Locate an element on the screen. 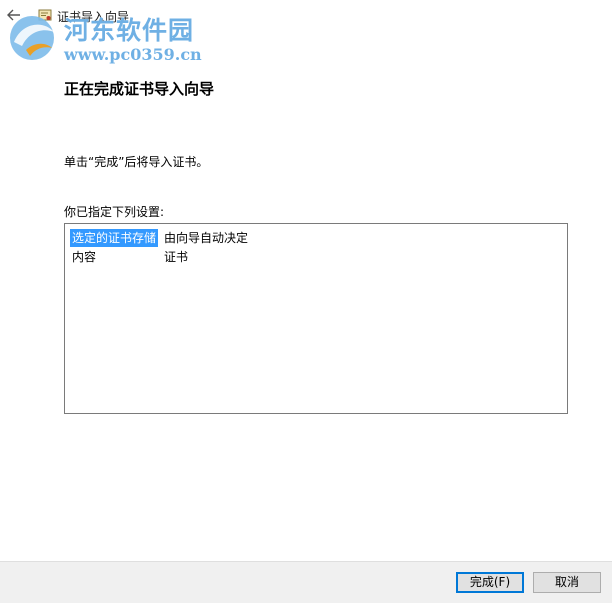 The image size is (612, 603). watermark: 河东软件园 www.pc0359.cn is located at coordinates (110, 35).